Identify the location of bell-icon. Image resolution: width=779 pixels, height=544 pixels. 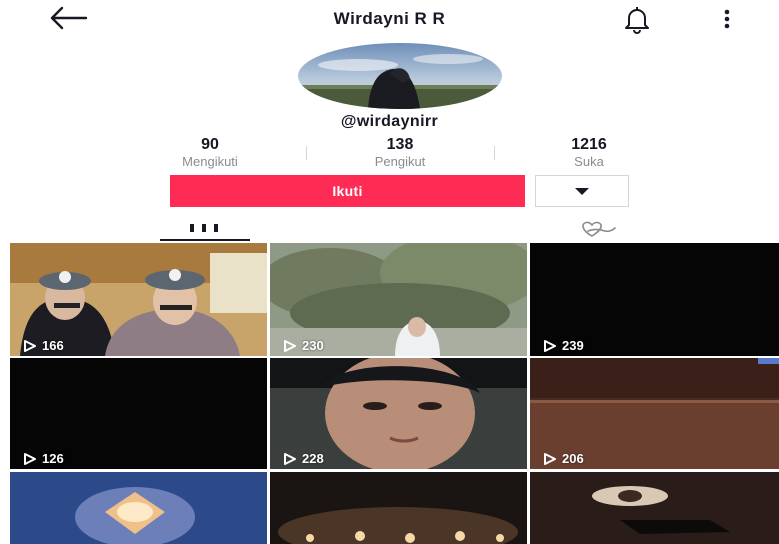
(637, 20).